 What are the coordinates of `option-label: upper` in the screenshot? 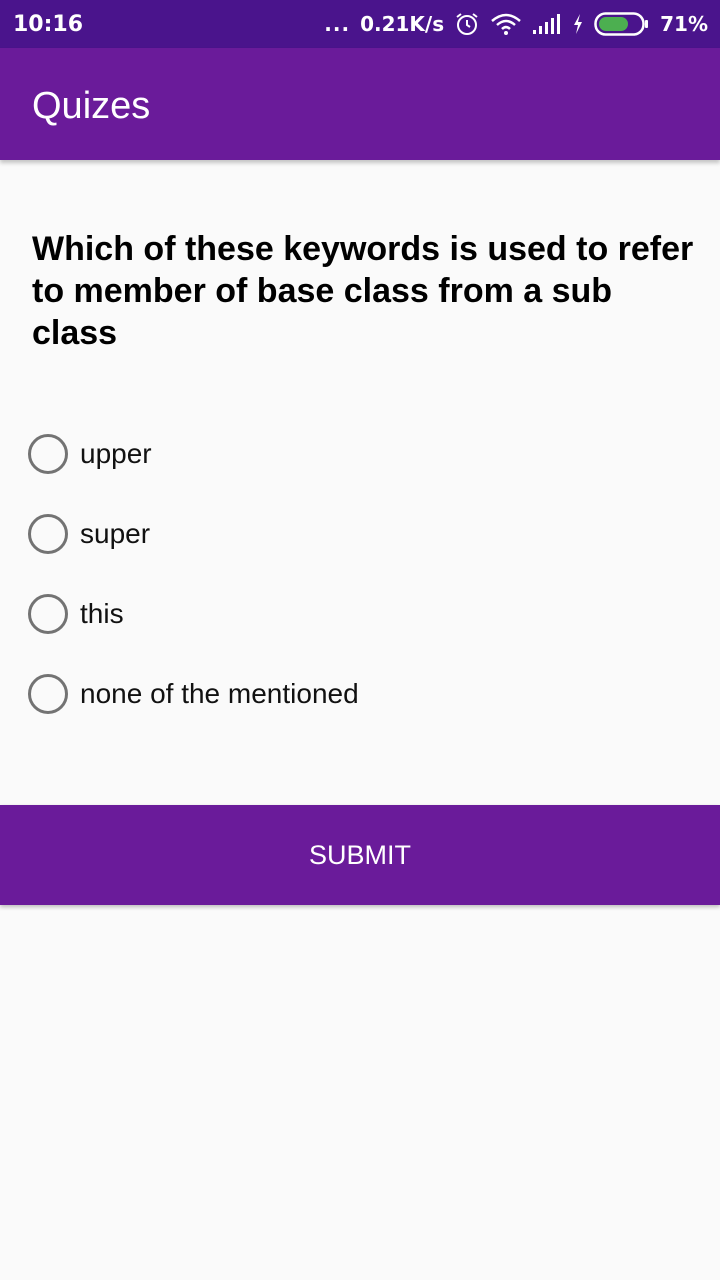 It's located at (116, 453).